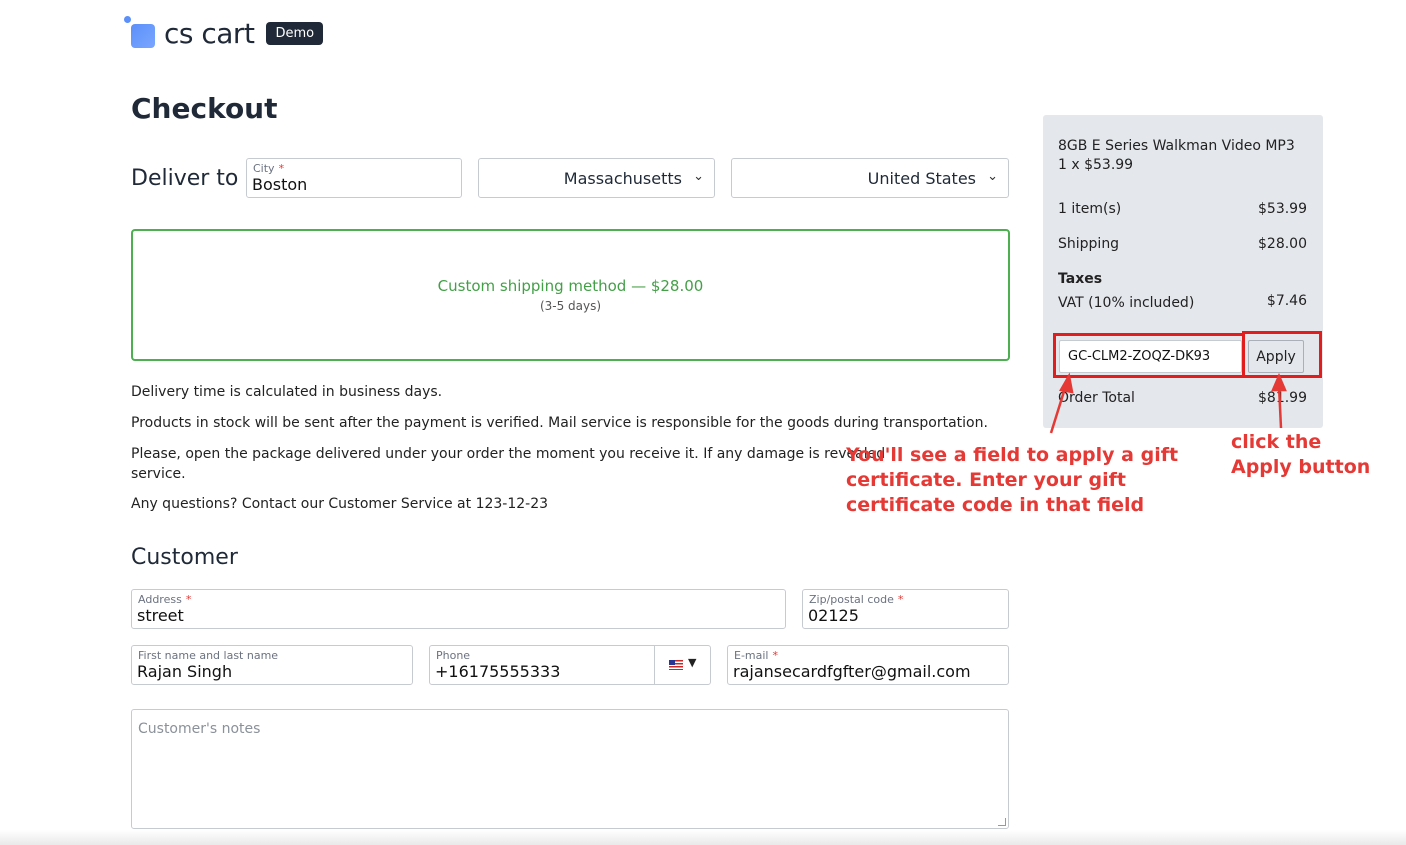 The image size is (1406, 845). What do you see at coordinates (158, 474) in the screenshot?
I see `delivery-info-line: service.` at bounding box center [158, 474].